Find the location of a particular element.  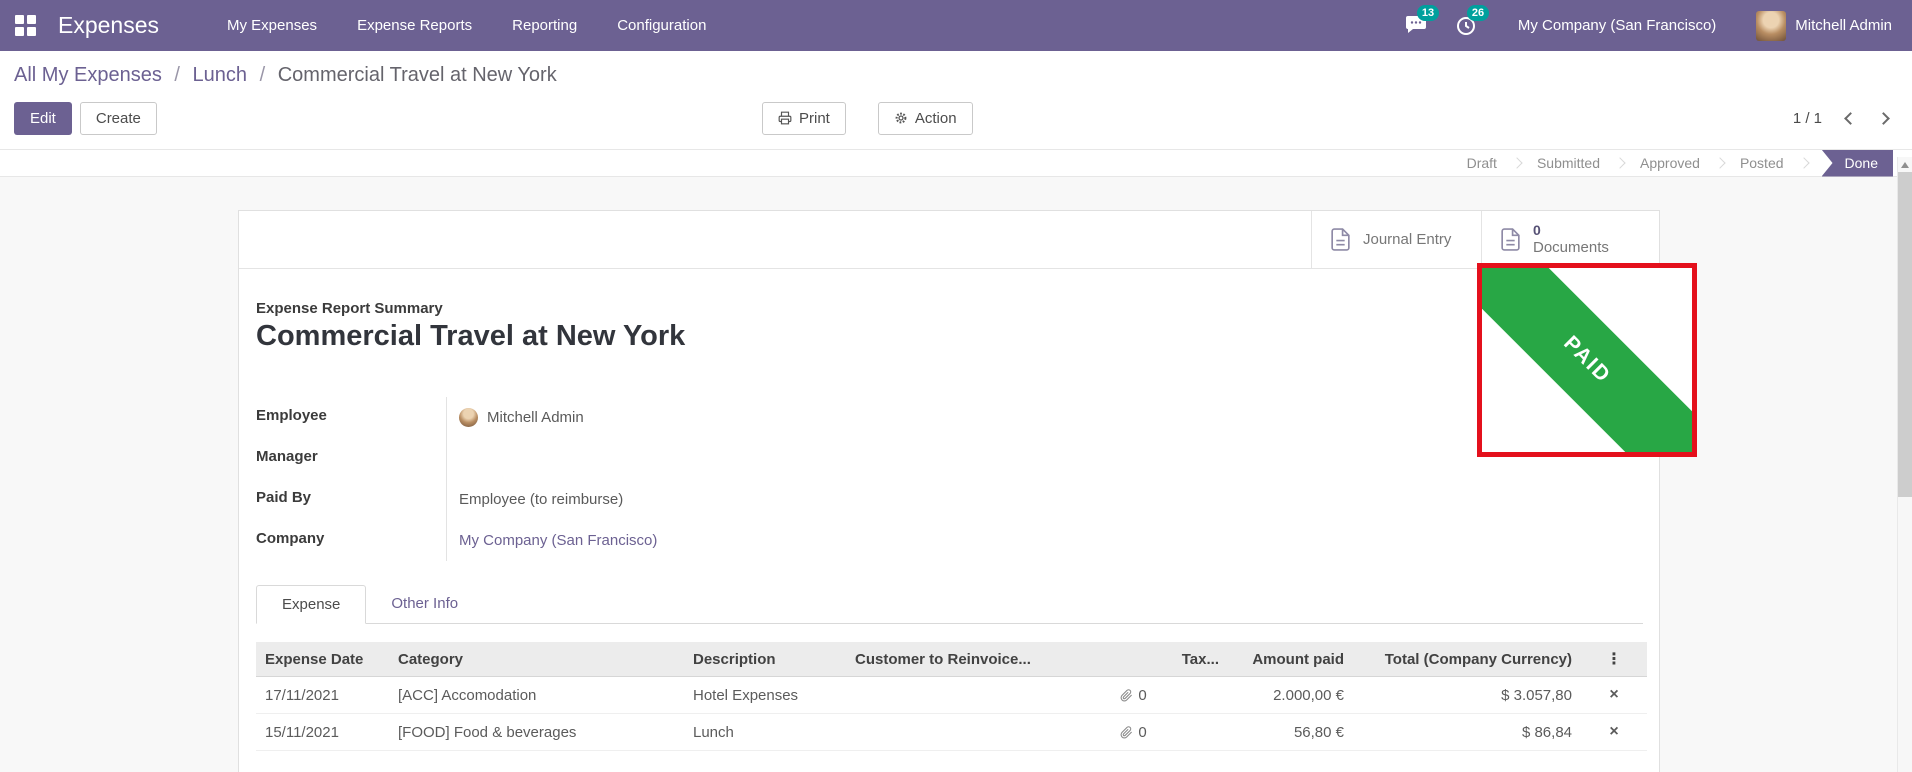

column-options-button: ⋮ is located at coordinates (1614, 659).